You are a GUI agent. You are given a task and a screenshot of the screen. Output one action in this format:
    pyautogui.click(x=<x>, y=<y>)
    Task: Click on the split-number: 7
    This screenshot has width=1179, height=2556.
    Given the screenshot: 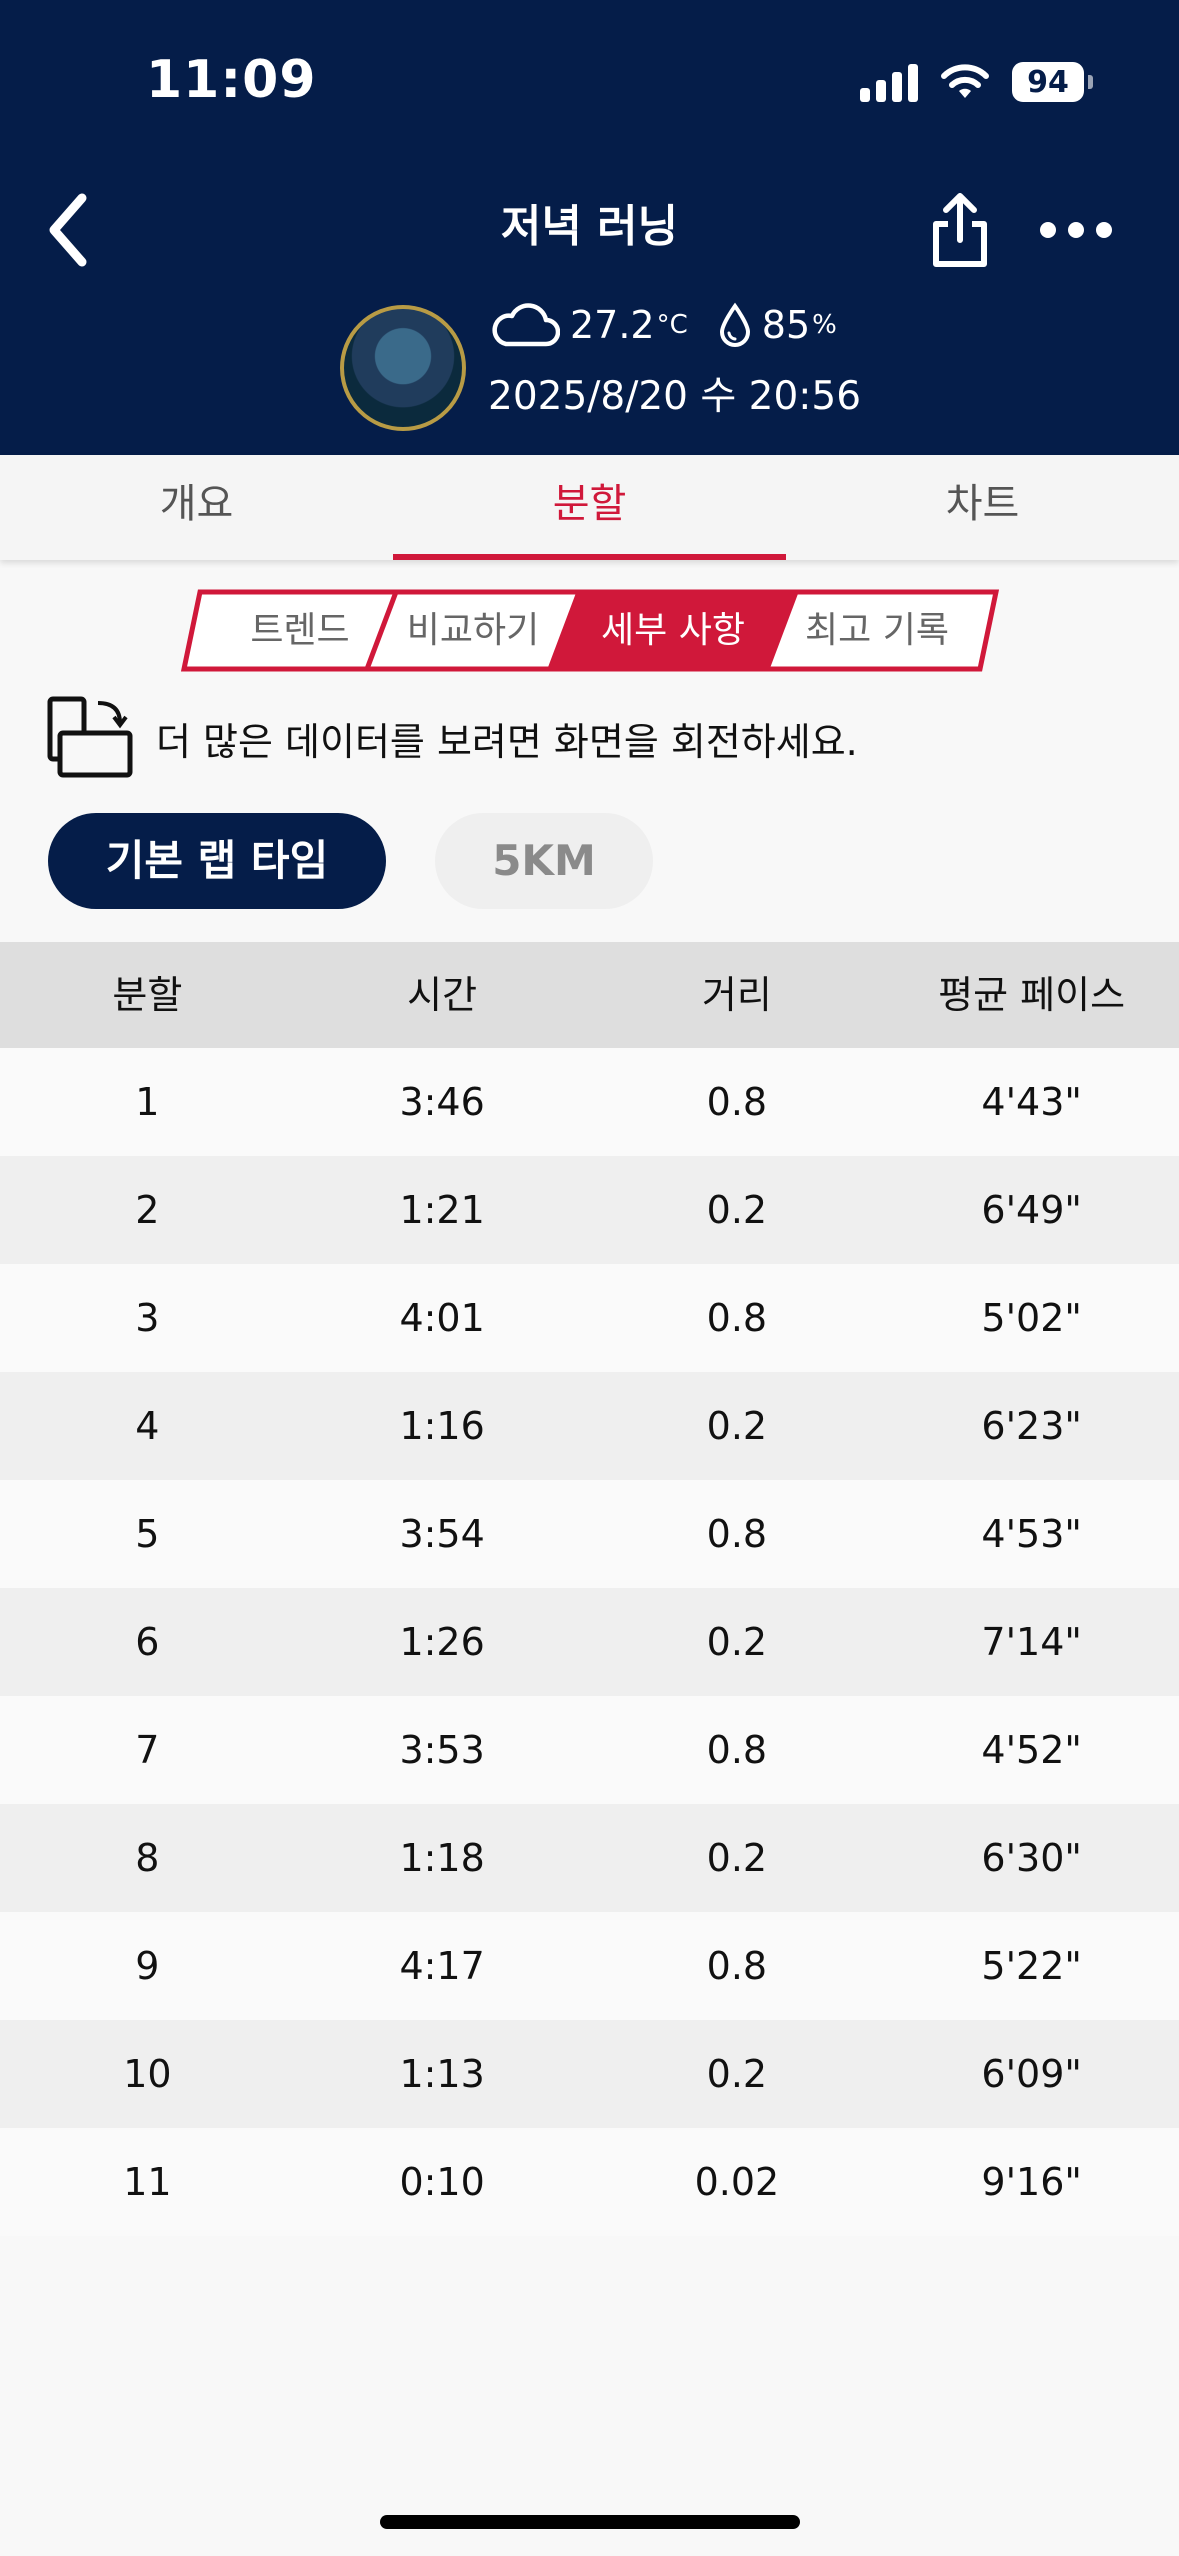 What is the action you would take?
    pyautogui.click(x=147, y=1750)
    